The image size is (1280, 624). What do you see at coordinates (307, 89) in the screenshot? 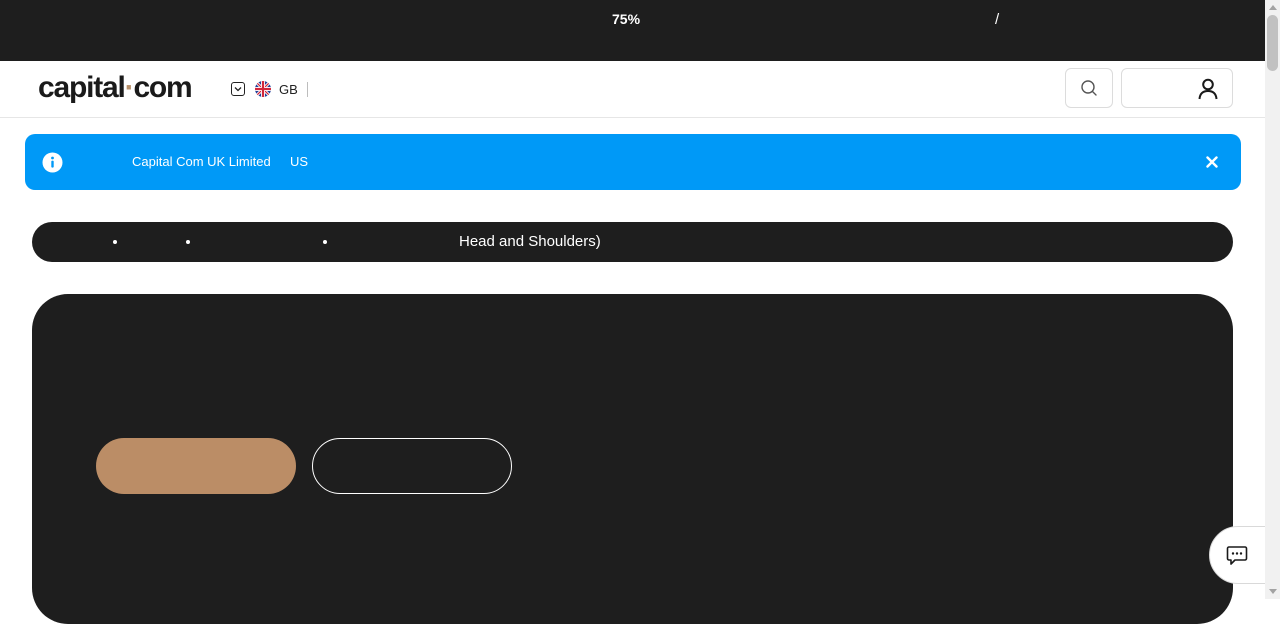
I see `language-divider` at bounding box center [307, 89].